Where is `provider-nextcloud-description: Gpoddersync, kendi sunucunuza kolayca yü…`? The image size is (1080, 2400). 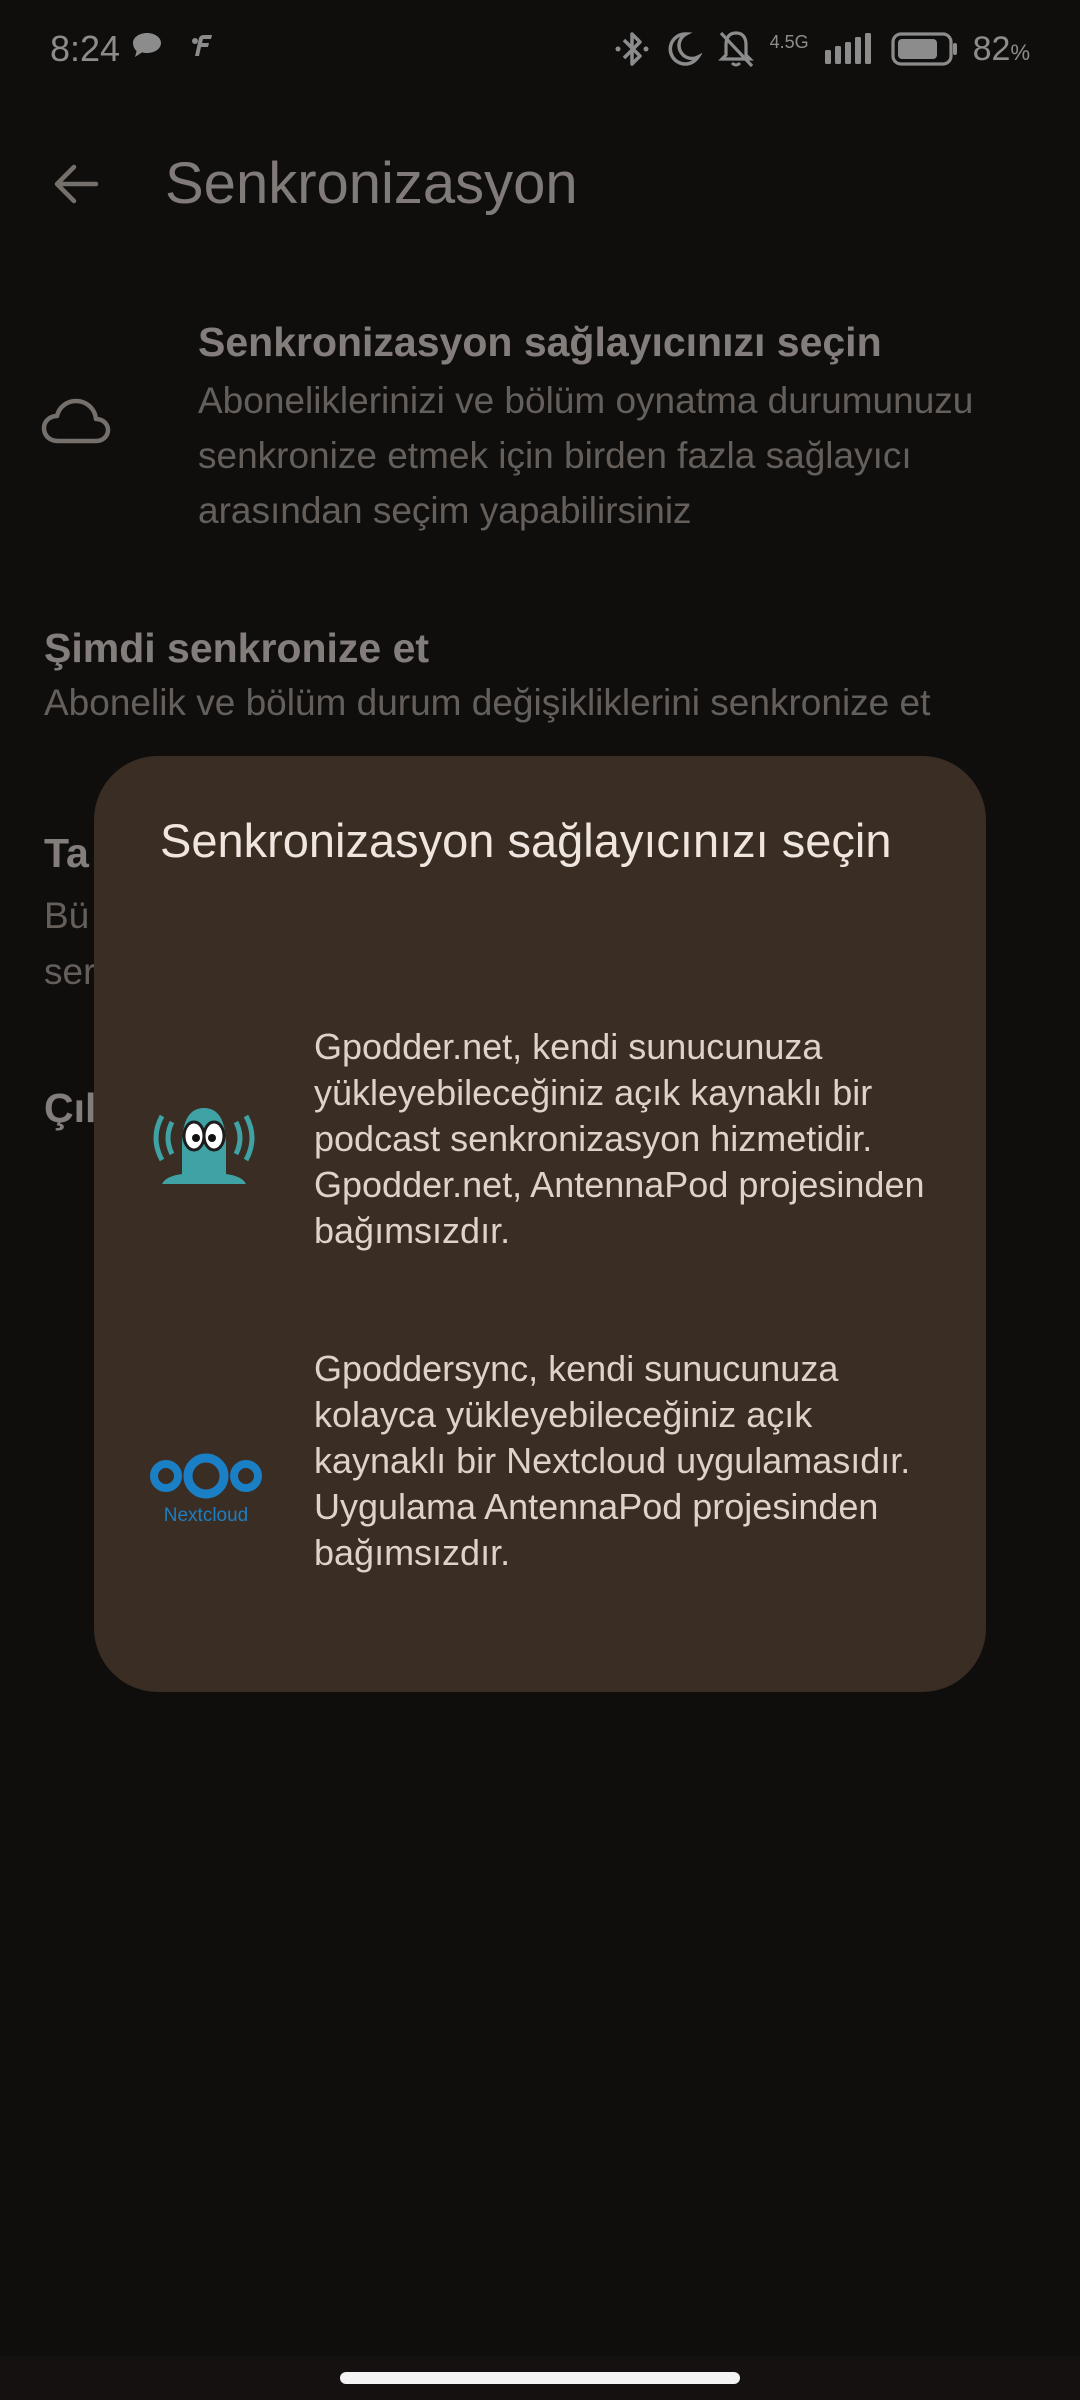 provider-nextcloud-description: Gpoddersync, kendi sunucunuza kolayca yü… is located at coordinates (612, 1460).